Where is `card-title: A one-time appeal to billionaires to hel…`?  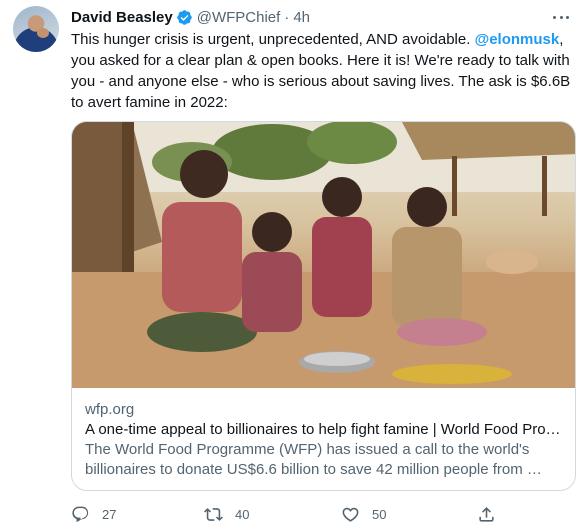 card-title: A one-time appeal to billionaires to hel… is located at coordinates (323, 429).